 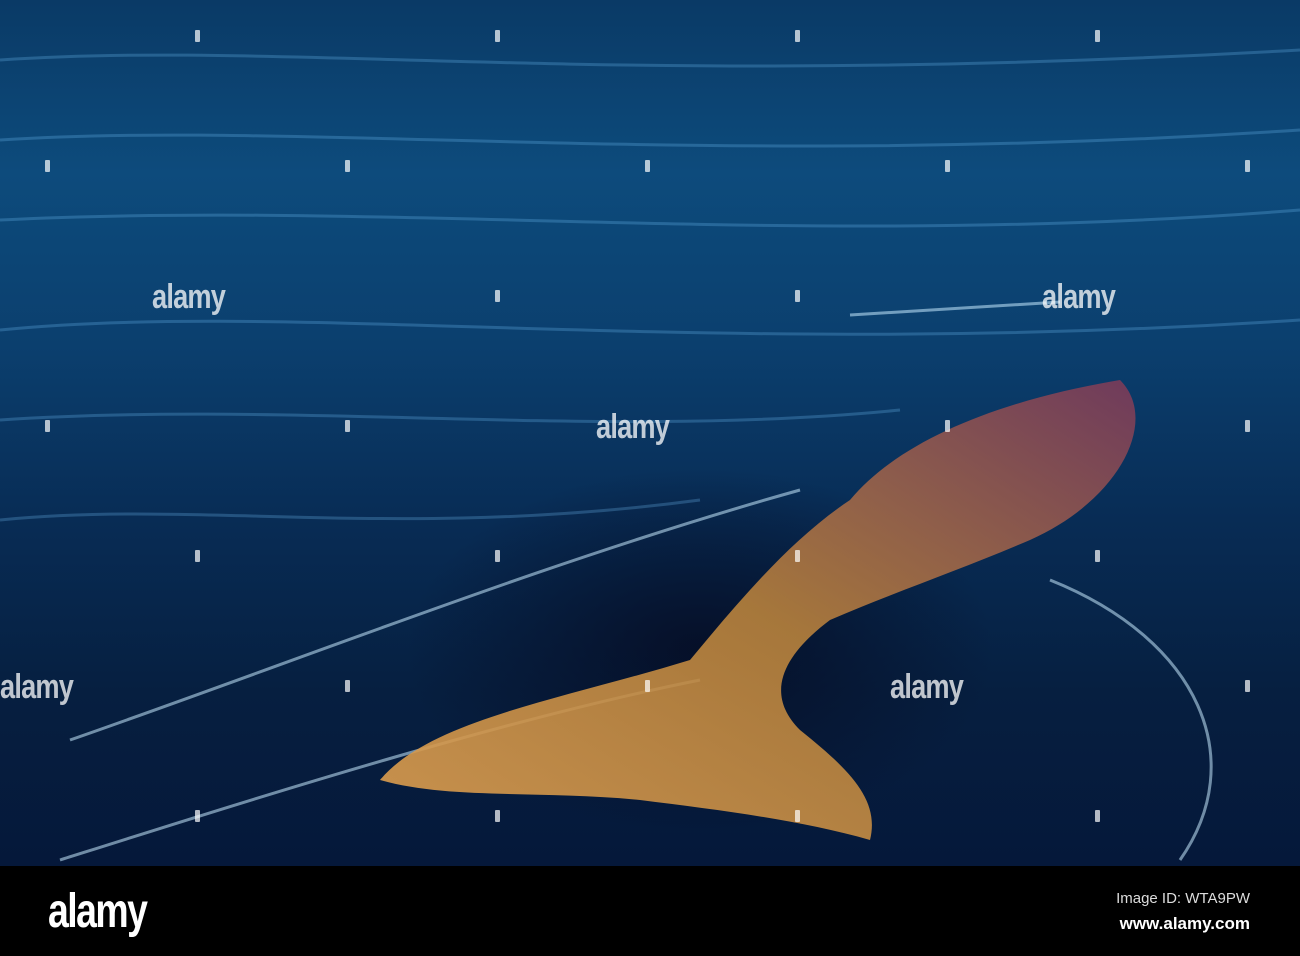 What do you see at coordinates (650, 911) in the screenshot?
I see `footer-bar: alamy Image ID: WTA9PW www.alamy.com` at bounding box center [650, 911].